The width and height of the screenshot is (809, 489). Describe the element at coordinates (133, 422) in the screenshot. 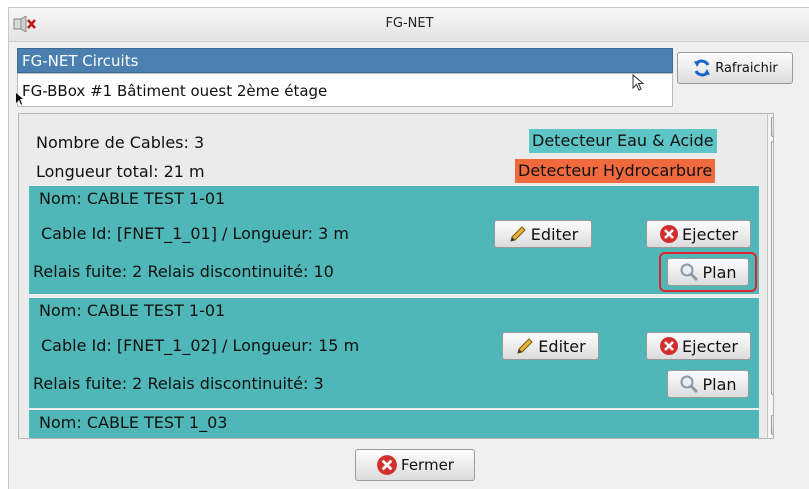

I see `cable-name: Nom: CABLE TEST 1_03` at that location.